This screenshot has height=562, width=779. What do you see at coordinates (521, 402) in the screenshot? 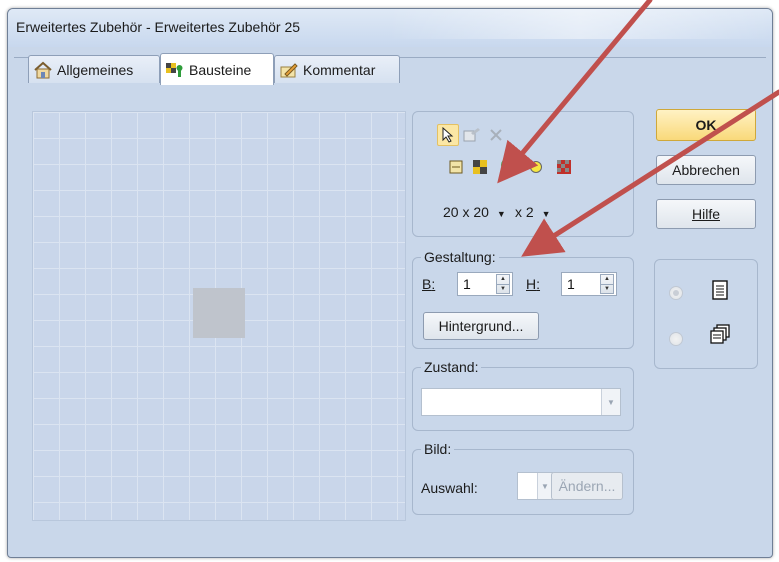
I see `zustand-select: ▼` at bounding box center [521, 402].